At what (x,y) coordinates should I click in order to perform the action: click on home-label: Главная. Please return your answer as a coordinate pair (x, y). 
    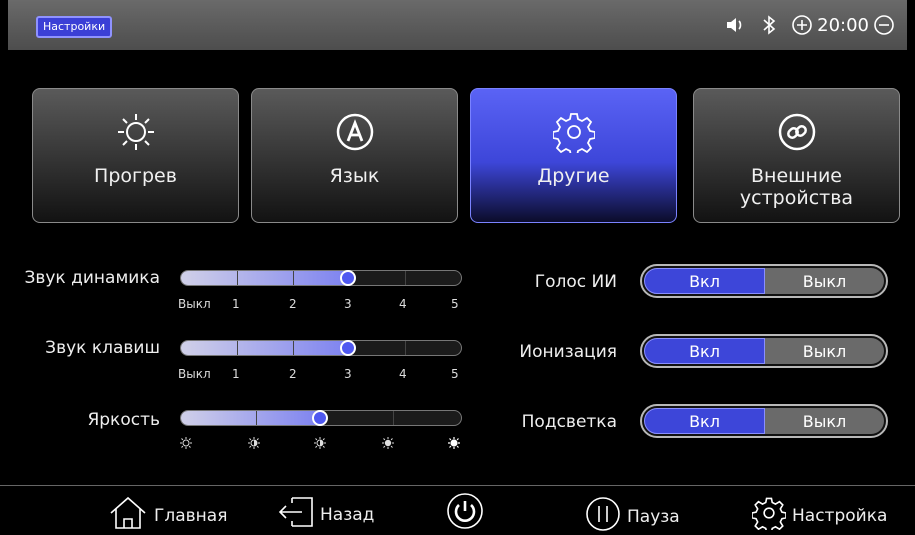
    Looking at the image, I should click on (191, 515).